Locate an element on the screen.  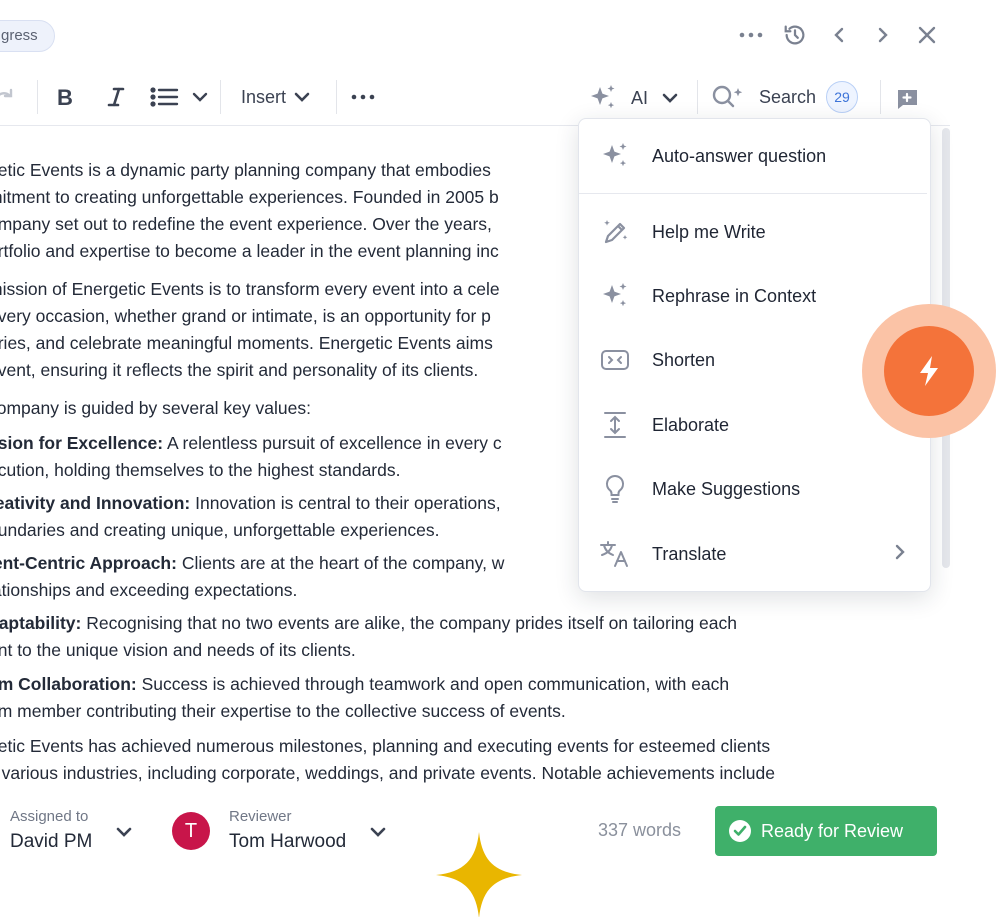
value-item-cont: lationships and exceeding expectations. is located at coordinates (149, 590).